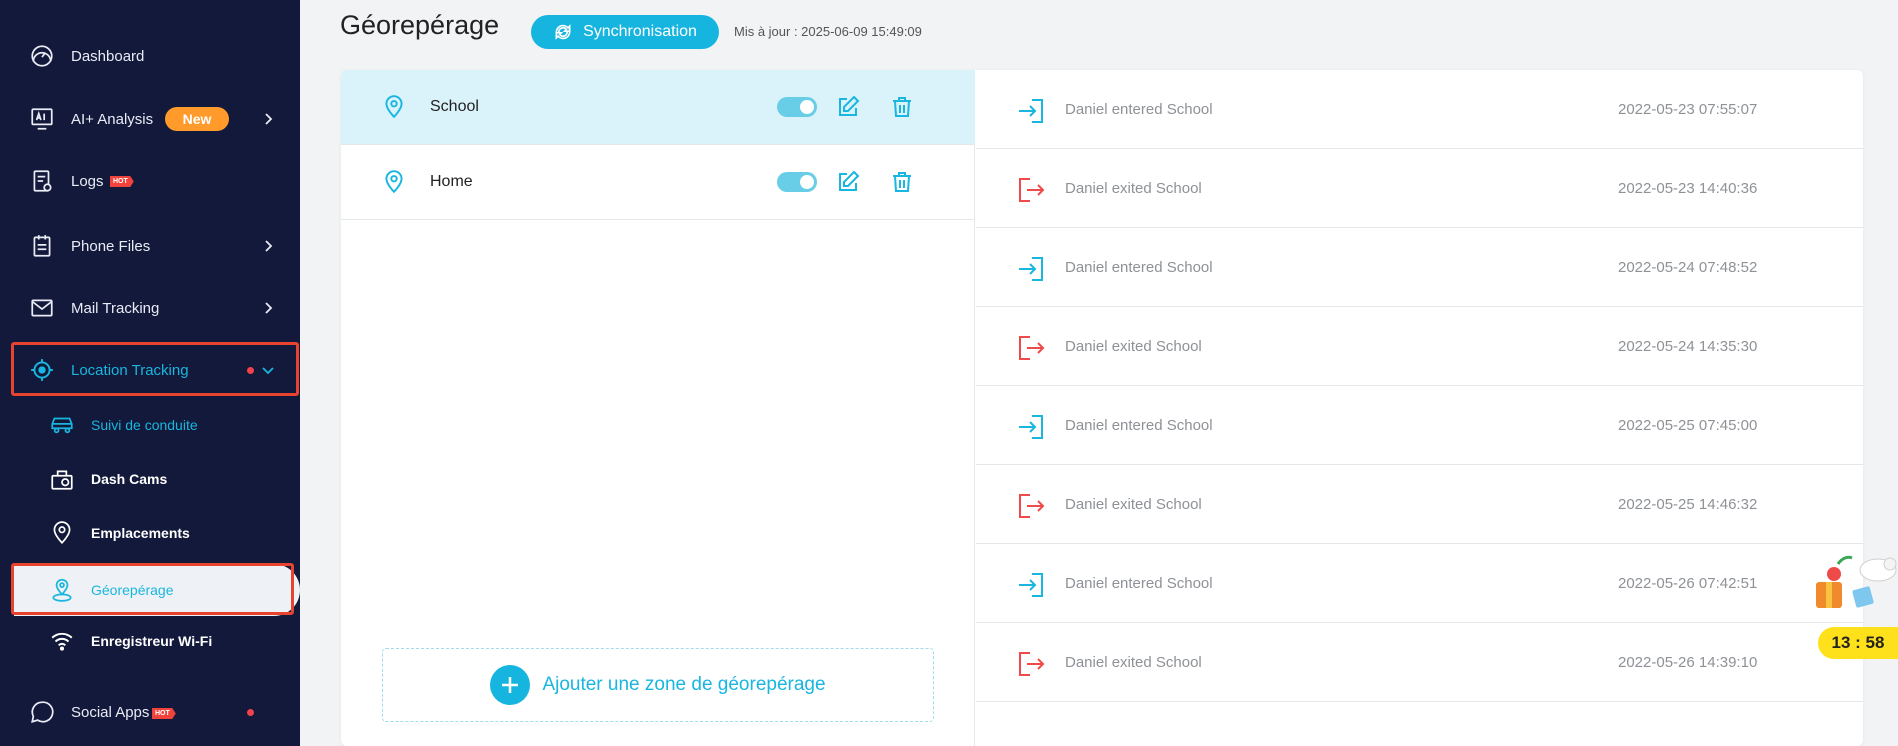  Describe the element at coordinates (510, 685) in the screenshot. I see `plus-icon` at that location.